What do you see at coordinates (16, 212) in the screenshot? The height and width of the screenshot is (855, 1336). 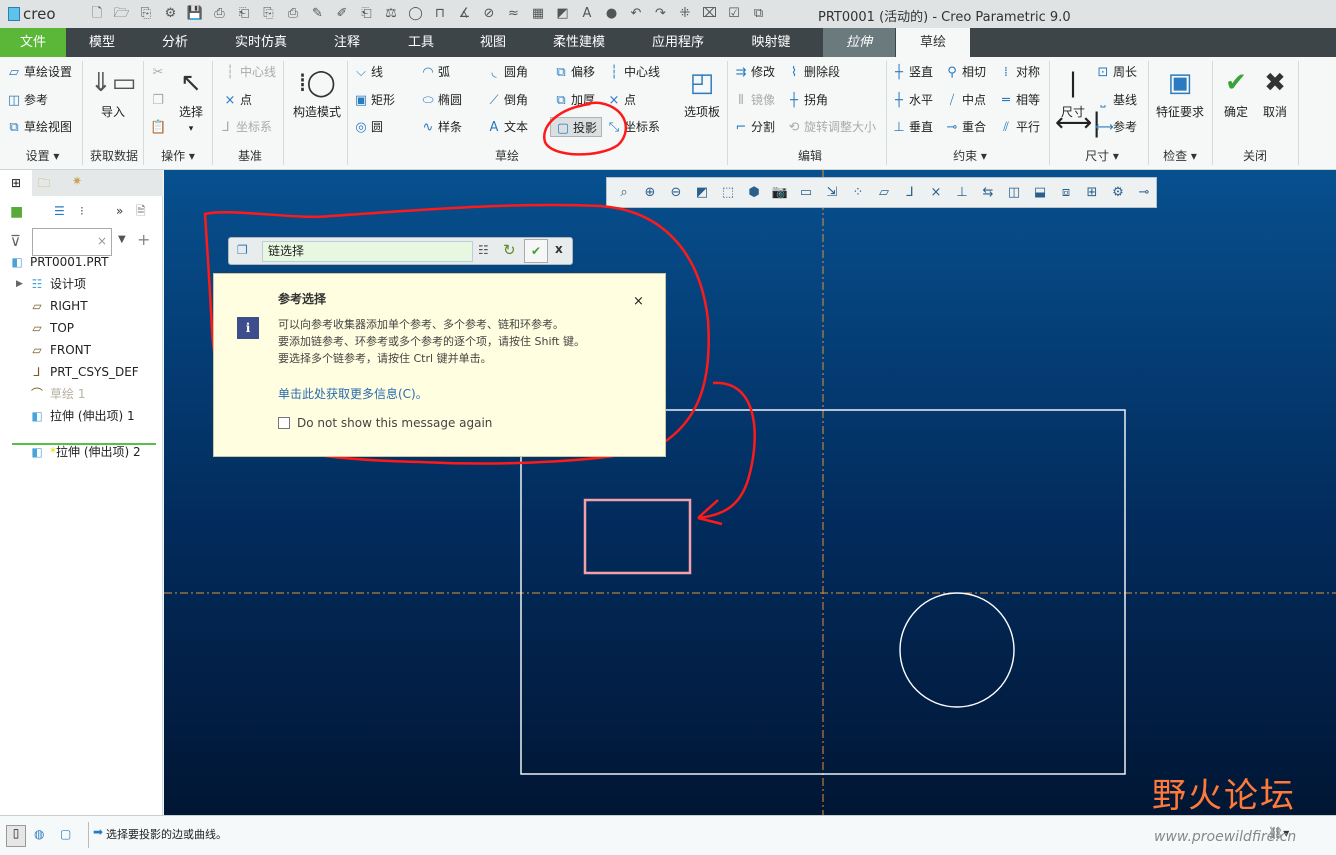 I see `show-icon: ■` at bounding box center [16, 212].